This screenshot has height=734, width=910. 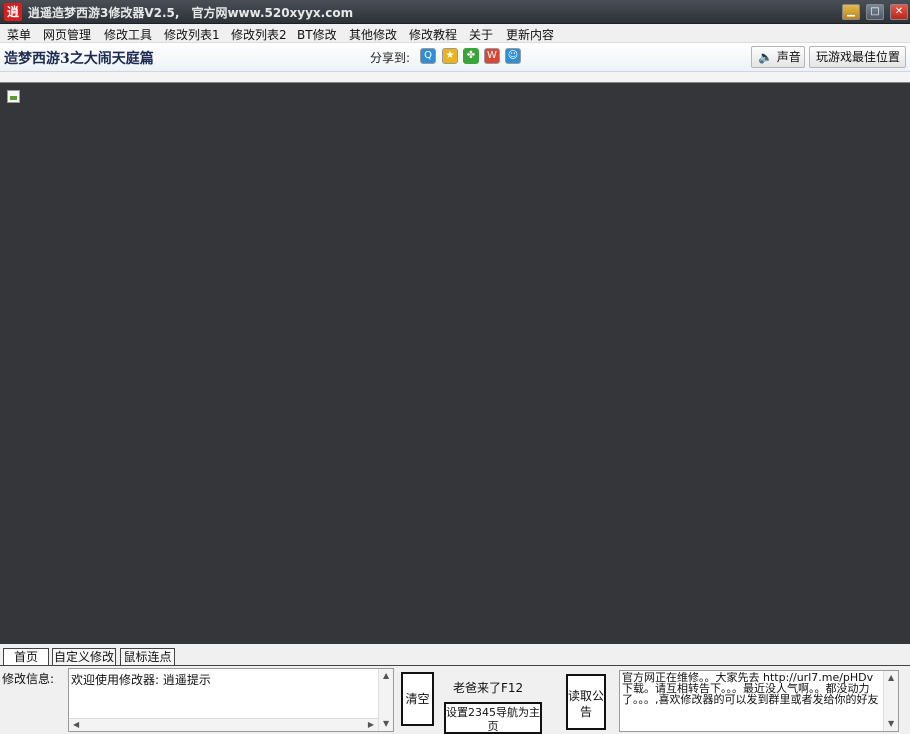 I want to click on read-notice-button: 读取公告, so click(x=586, y=702).